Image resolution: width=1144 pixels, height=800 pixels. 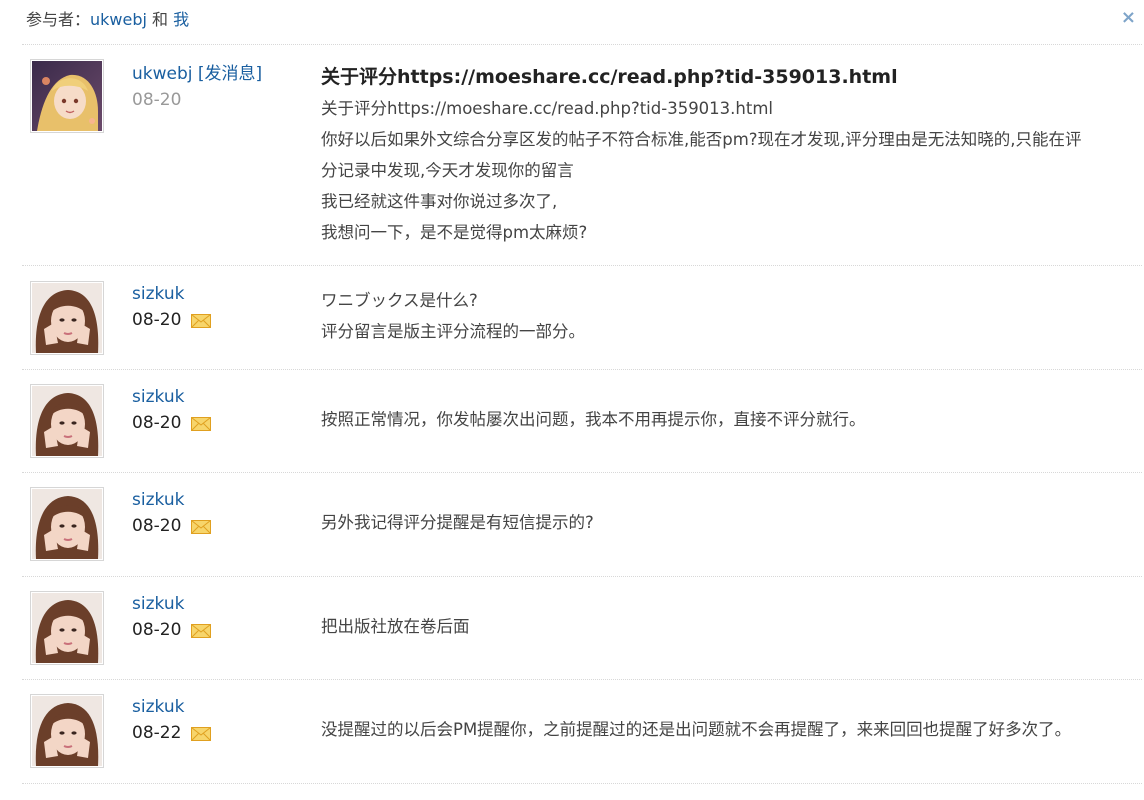 I want to click on message-line: ワニブックス是什么?, so click(x=399, y=300).